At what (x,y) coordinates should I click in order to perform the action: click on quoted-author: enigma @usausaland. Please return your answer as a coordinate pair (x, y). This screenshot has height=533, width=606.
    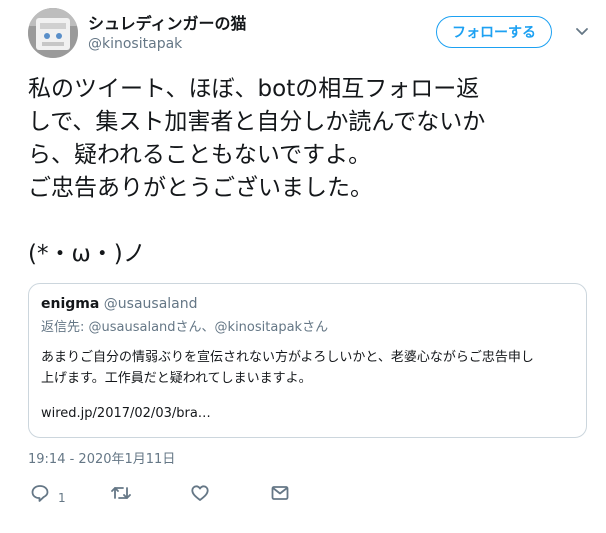
    Looking at the image, I should click on (119, 304).